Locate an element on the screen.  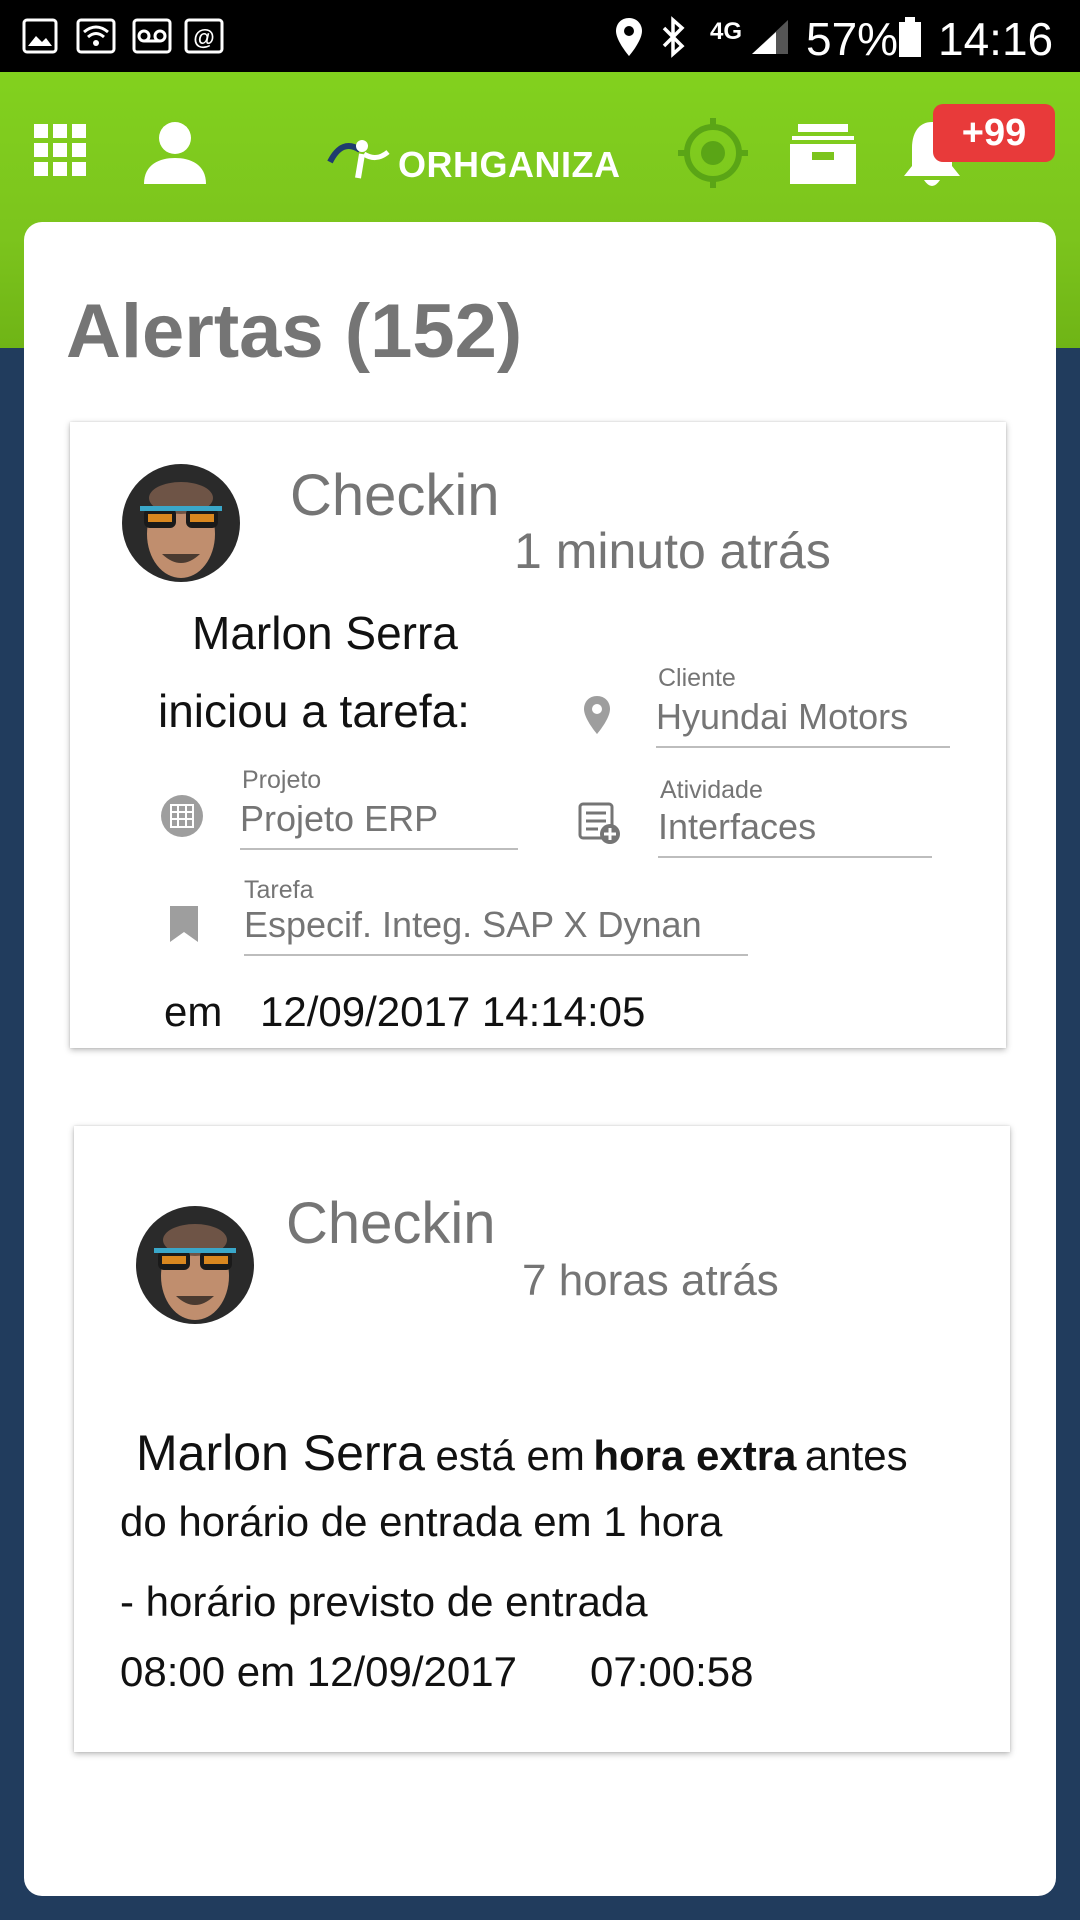
voicemail-icon is located at coordinates (152, 36).